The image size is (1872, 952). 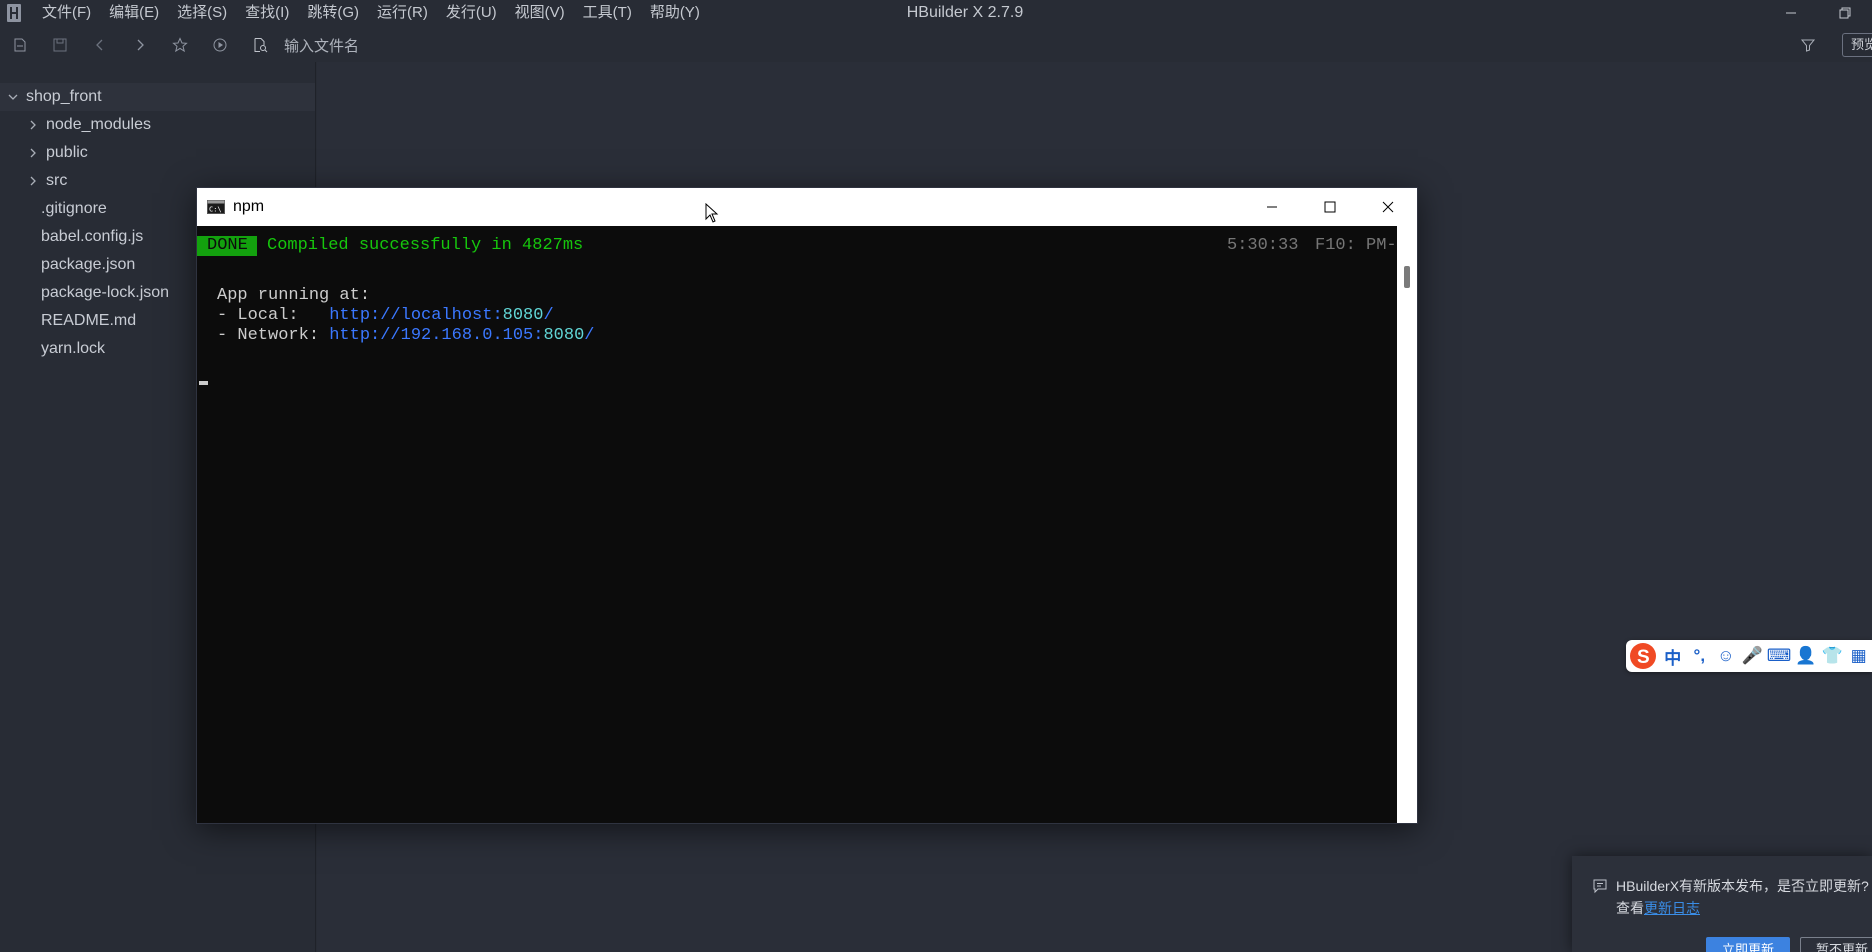 I want to click on ime-chinese-mode: 中, so click(x=1672, y=656).